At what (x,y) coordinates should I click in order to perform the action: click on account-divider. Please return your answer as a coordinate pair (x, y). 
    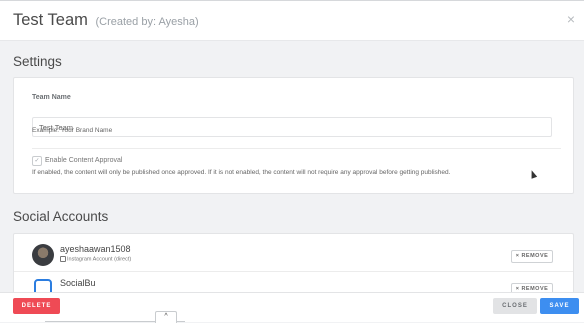
    Looking at the image, I should click on (293, 271).